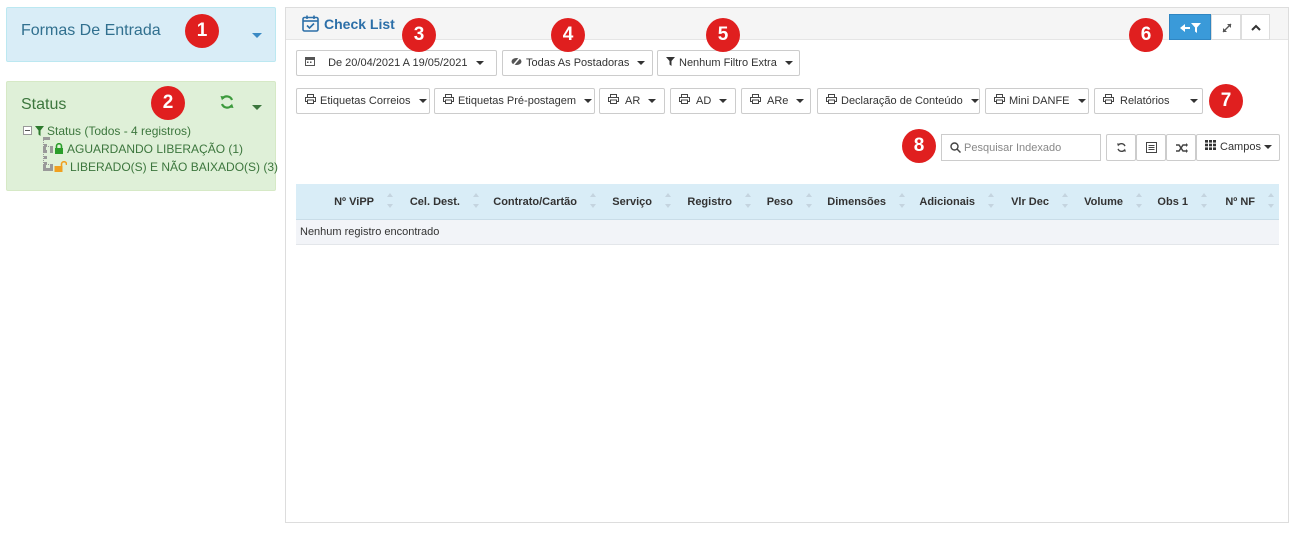  Describe the element at coordinates (779, 202) in the screenshot. I see `column-header-label: Peso` at that location.